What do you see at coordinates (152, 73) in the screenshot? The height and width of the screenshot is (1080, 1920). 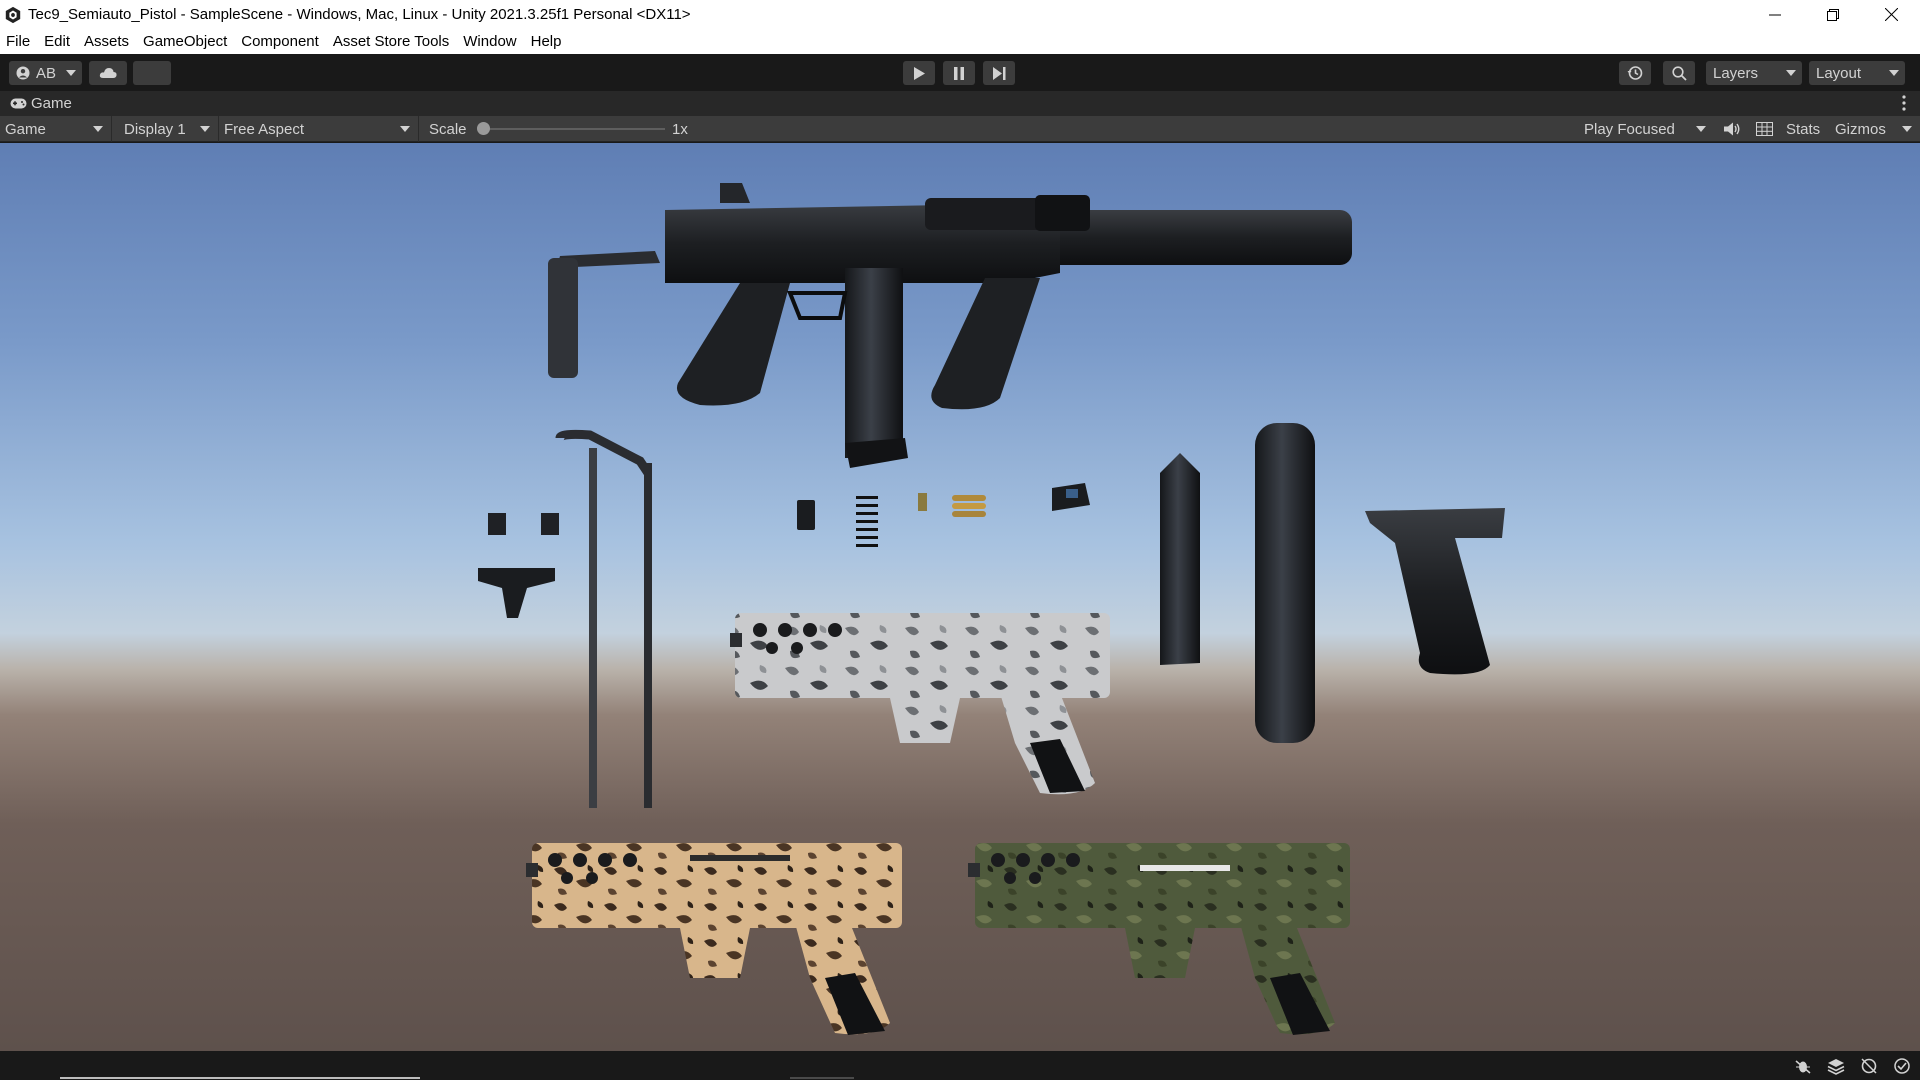 I see `collab-button` at bounding box center [152, 73].